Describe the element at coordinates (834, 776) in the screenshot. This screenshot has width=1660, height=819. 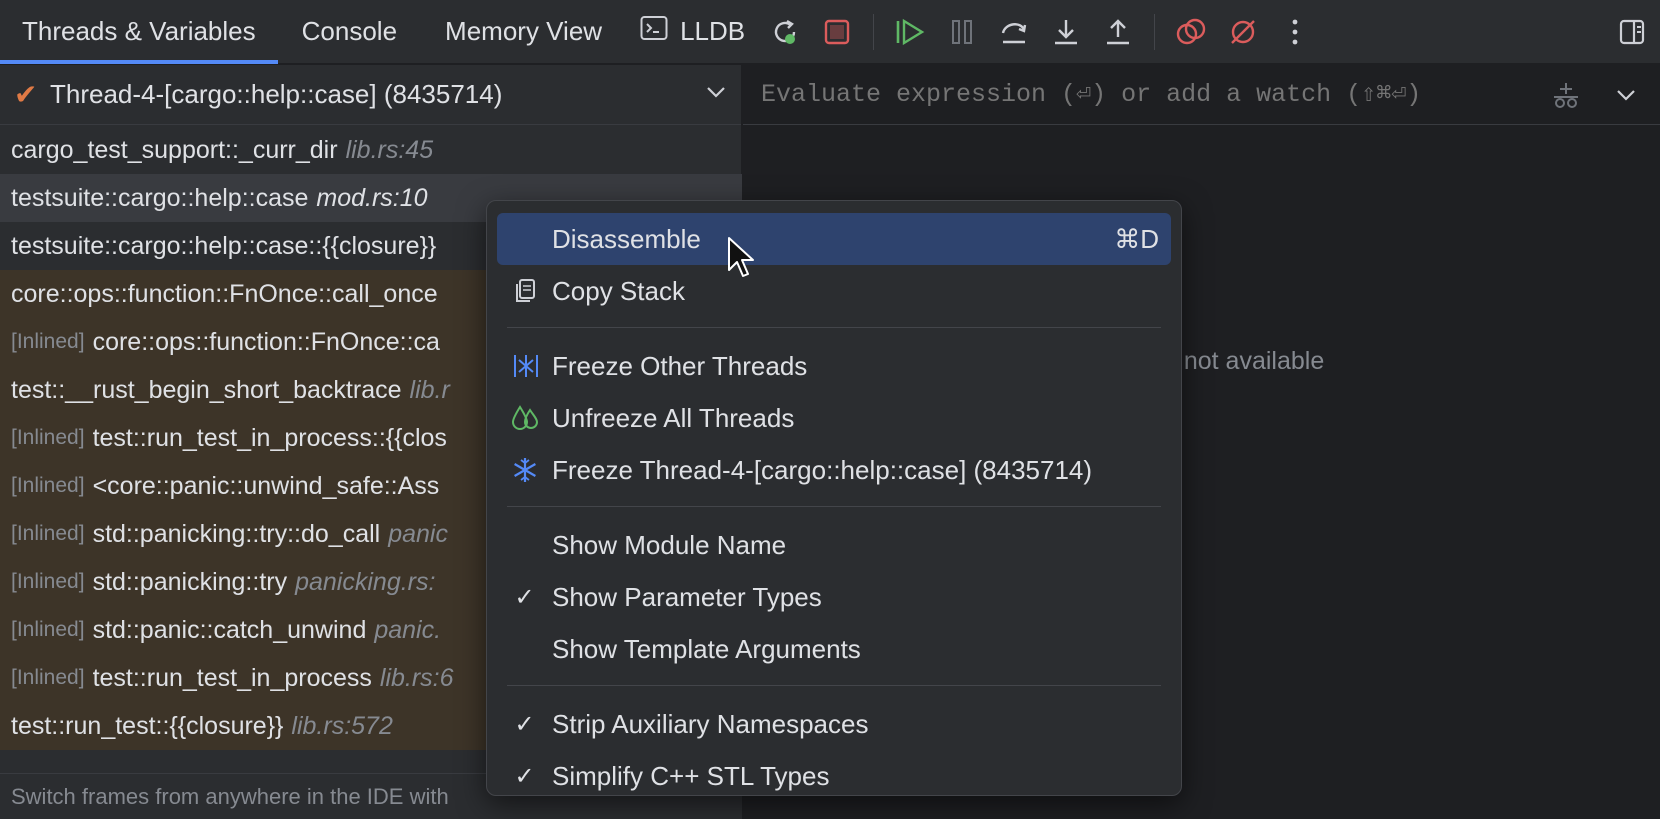
I see `menu-item-simplify-stl-types: ✓ Simplify C++ STL Types` at that location.